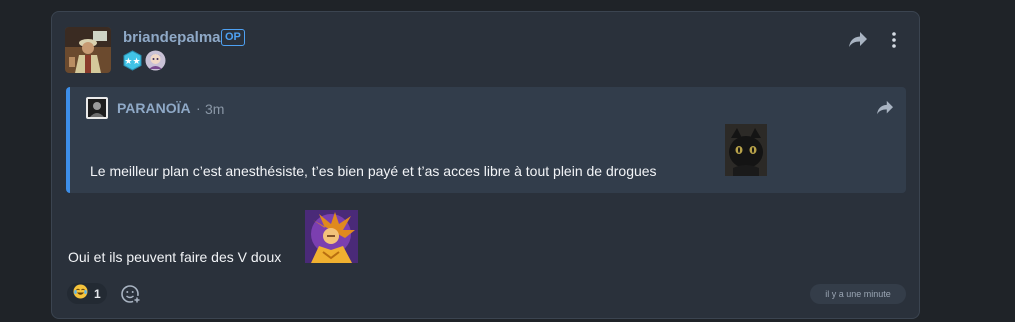 The width and height of the screenshot is (1015, 322). I want to click on reaction-button: 1, so click(87, 293).